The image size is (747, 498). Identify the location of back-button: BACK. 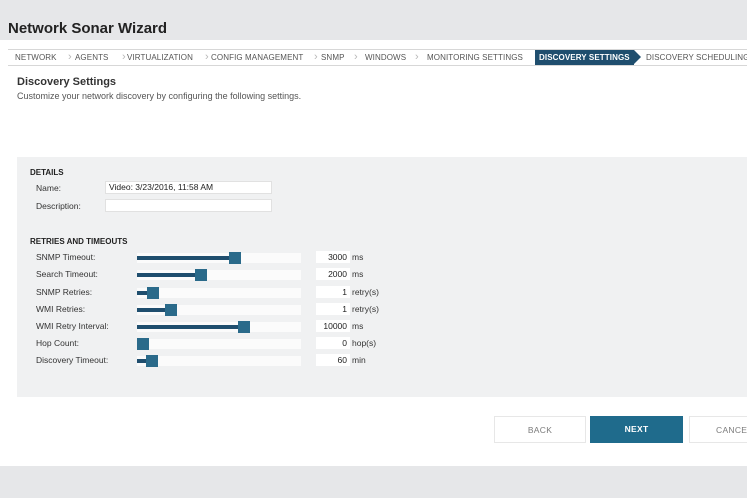
(540, 429).